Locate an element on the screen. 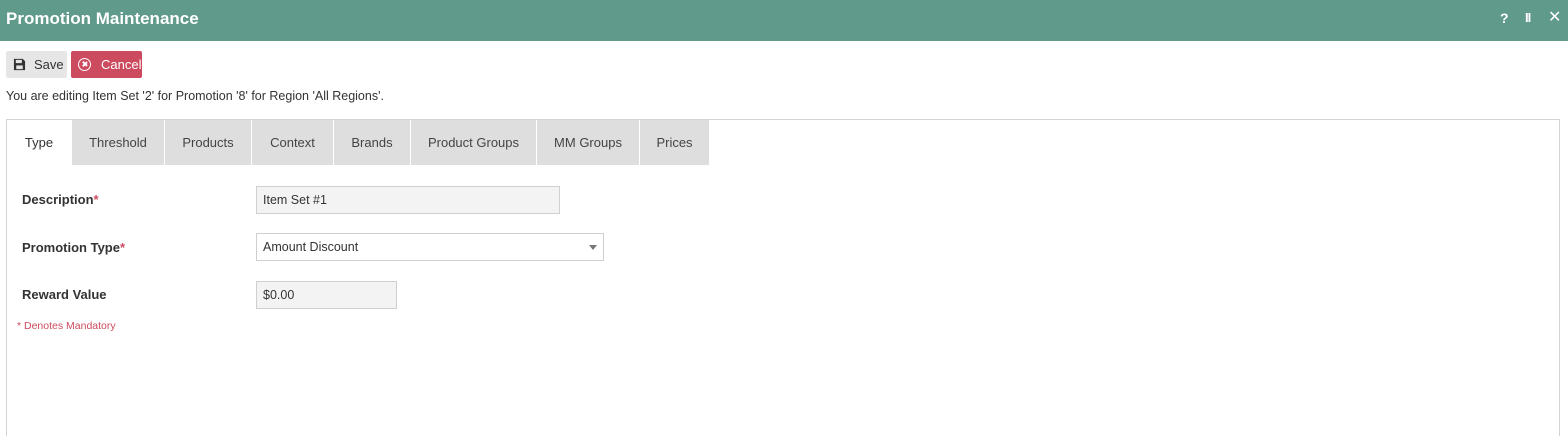  save-button: Save is located at coordinates (36, 64).